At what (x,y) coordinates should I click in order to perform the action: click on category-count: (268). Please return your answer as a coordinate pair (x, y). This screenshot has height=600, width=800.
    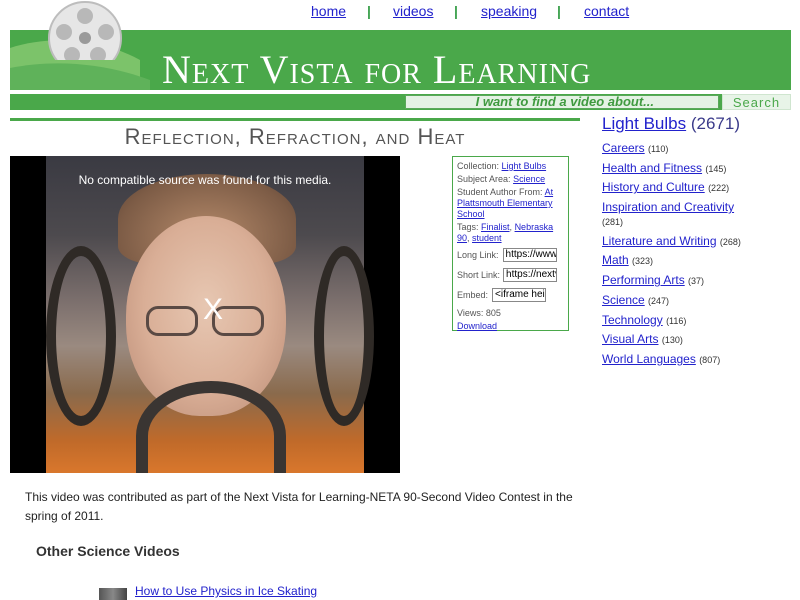
    Looking at the image, I should click on (730, 241).